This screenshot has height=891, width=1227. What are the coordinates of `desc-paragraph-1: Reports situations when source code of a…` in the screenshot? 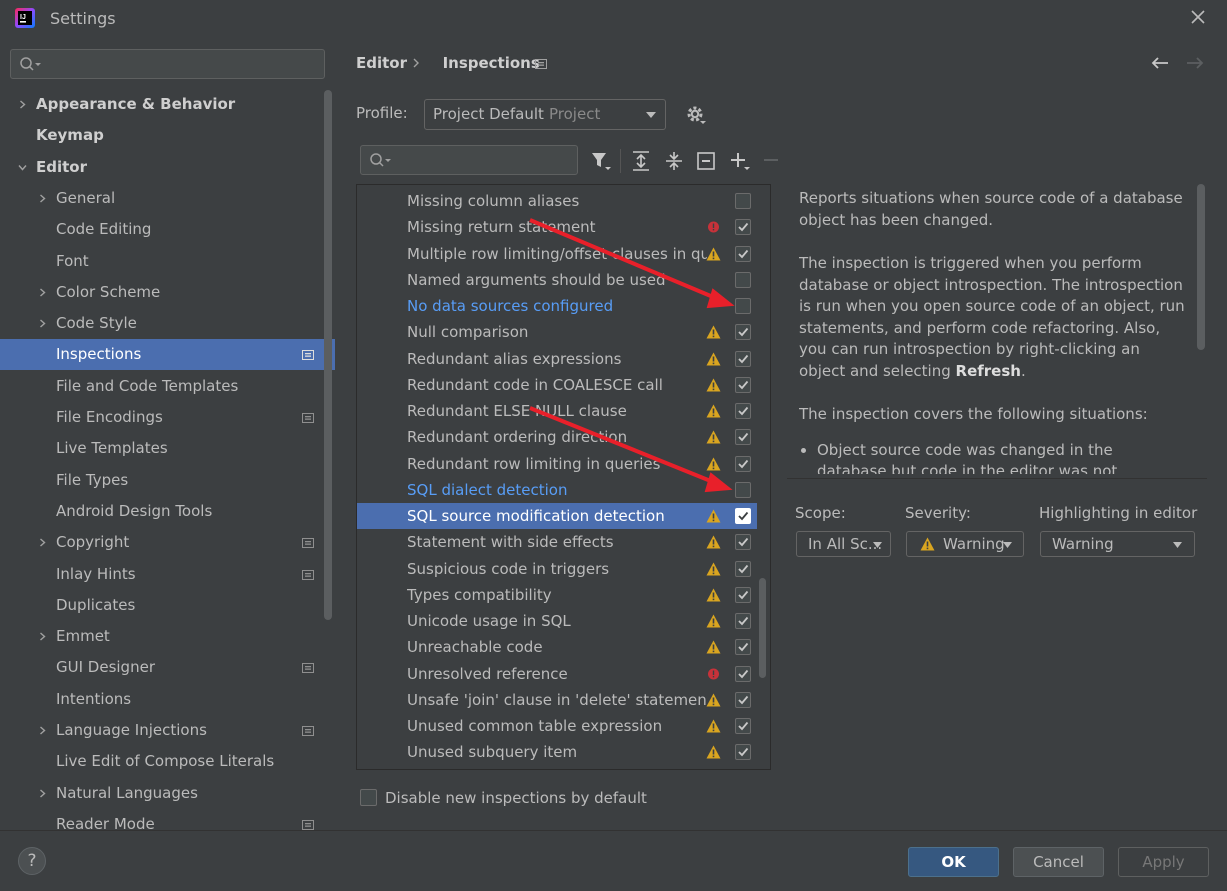 It's located at (991, 209).